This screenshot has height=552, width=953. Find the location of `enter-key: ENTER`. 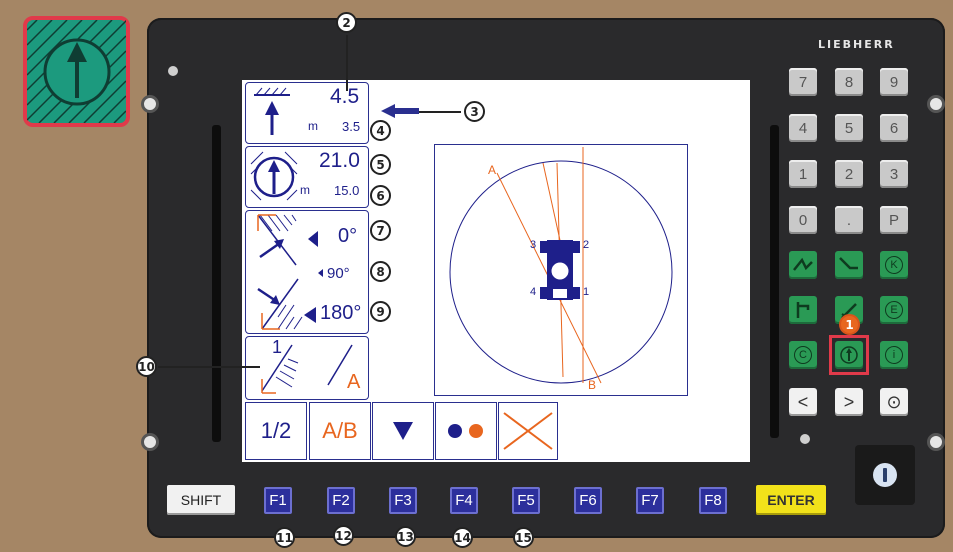

enter-key: ENTER is located at coordinates (791, 500).